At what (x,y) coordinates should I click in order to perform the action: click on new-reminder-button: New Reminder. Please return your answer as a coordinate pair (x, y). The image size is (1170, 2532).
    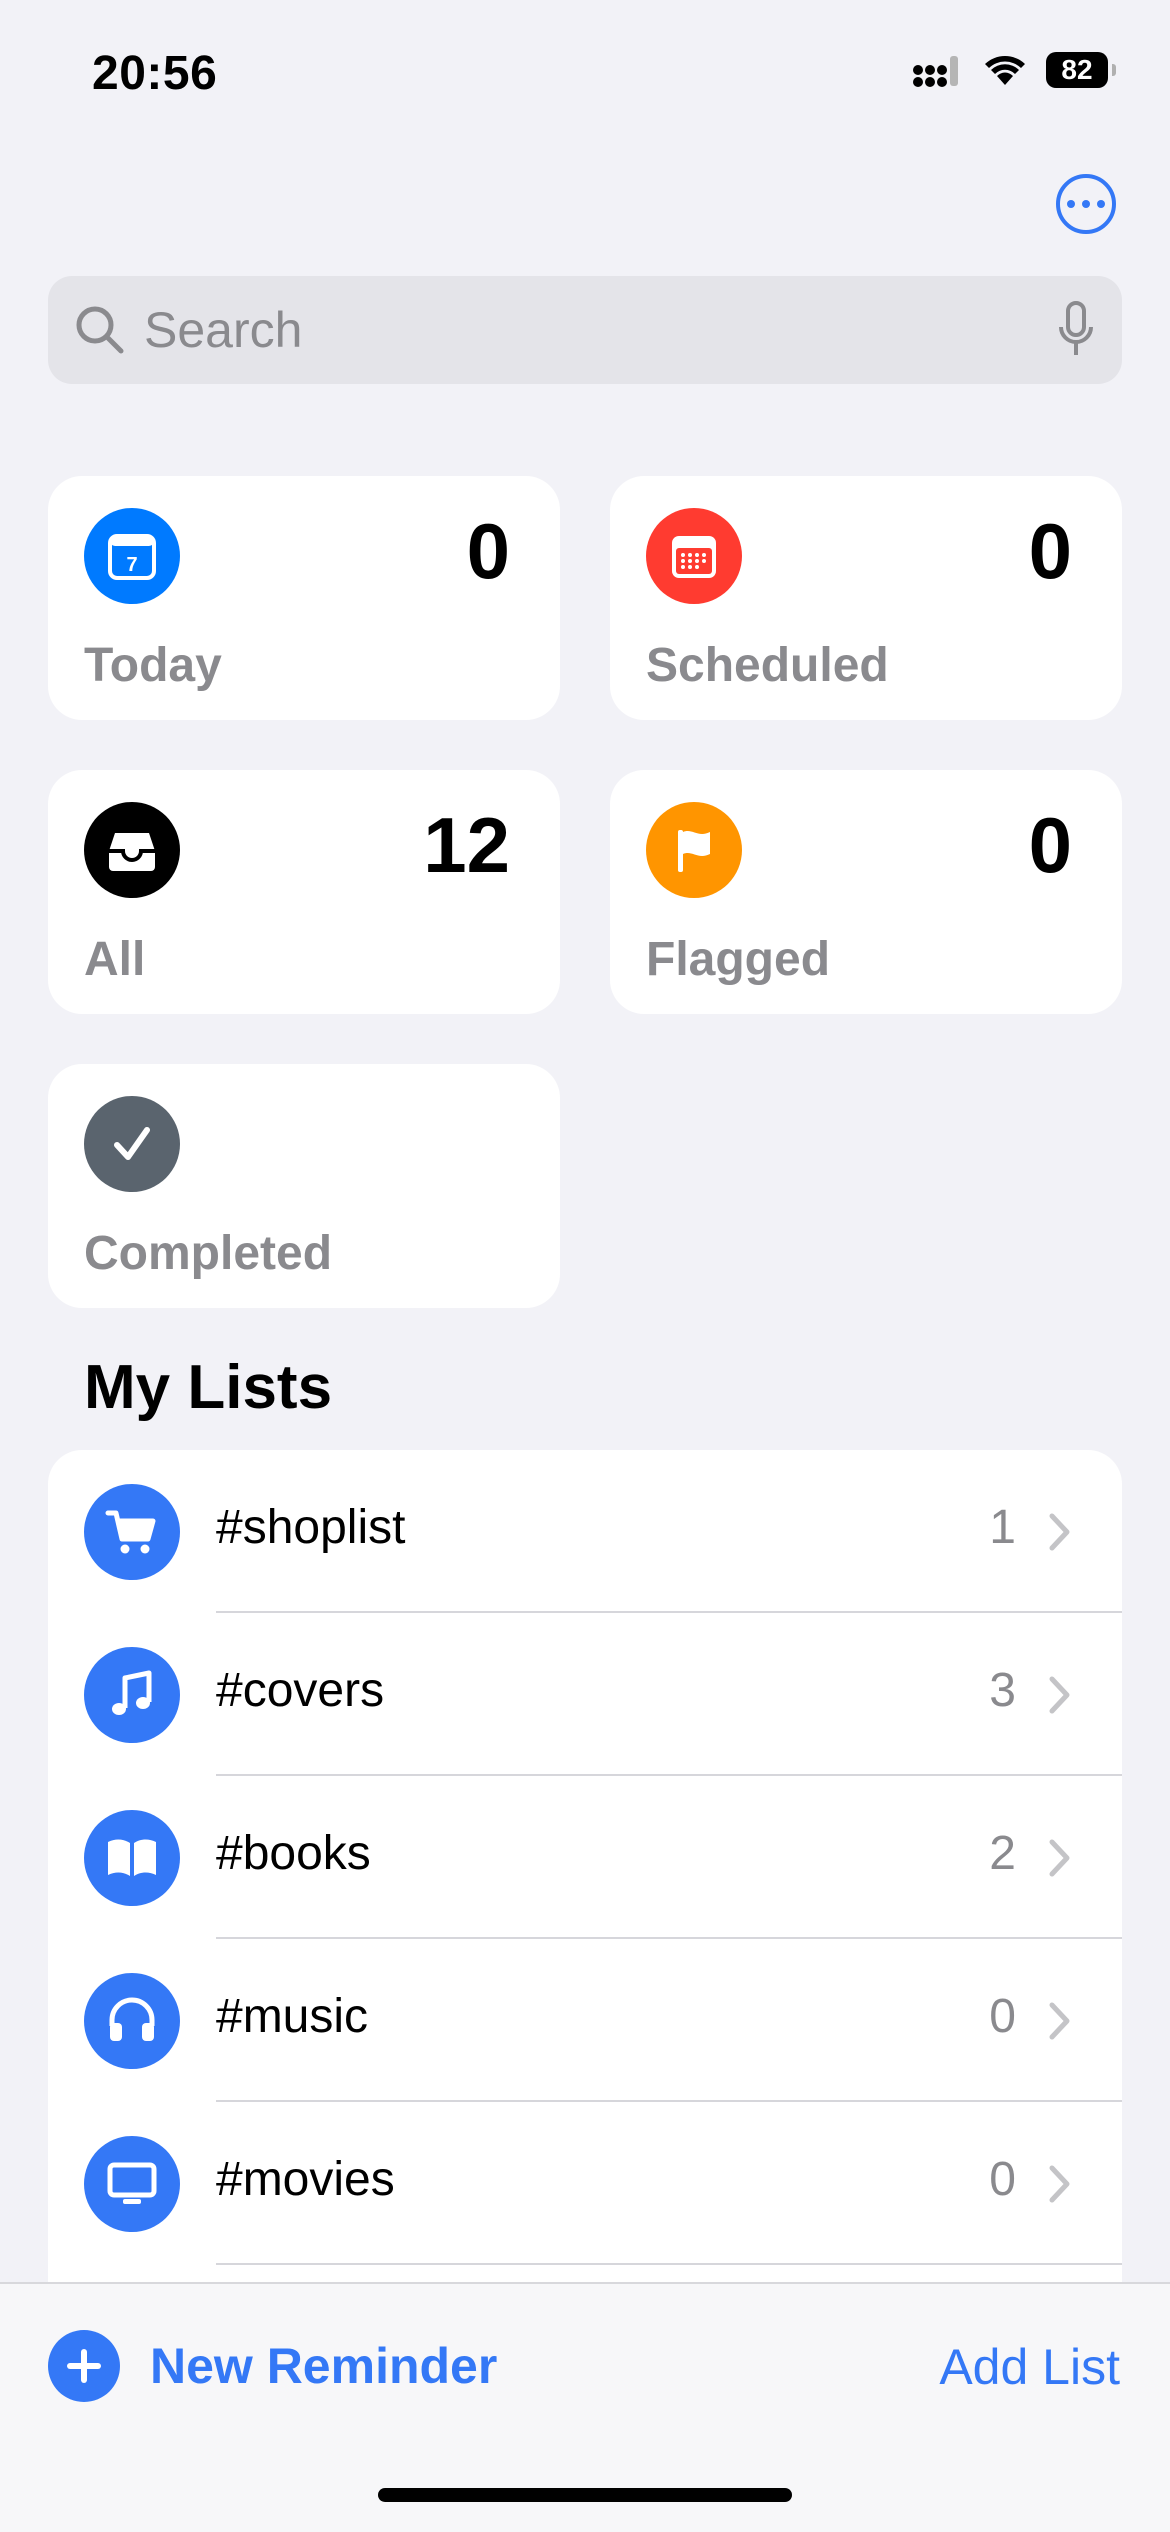
    Looking at the image, I should click on (272, 2366).